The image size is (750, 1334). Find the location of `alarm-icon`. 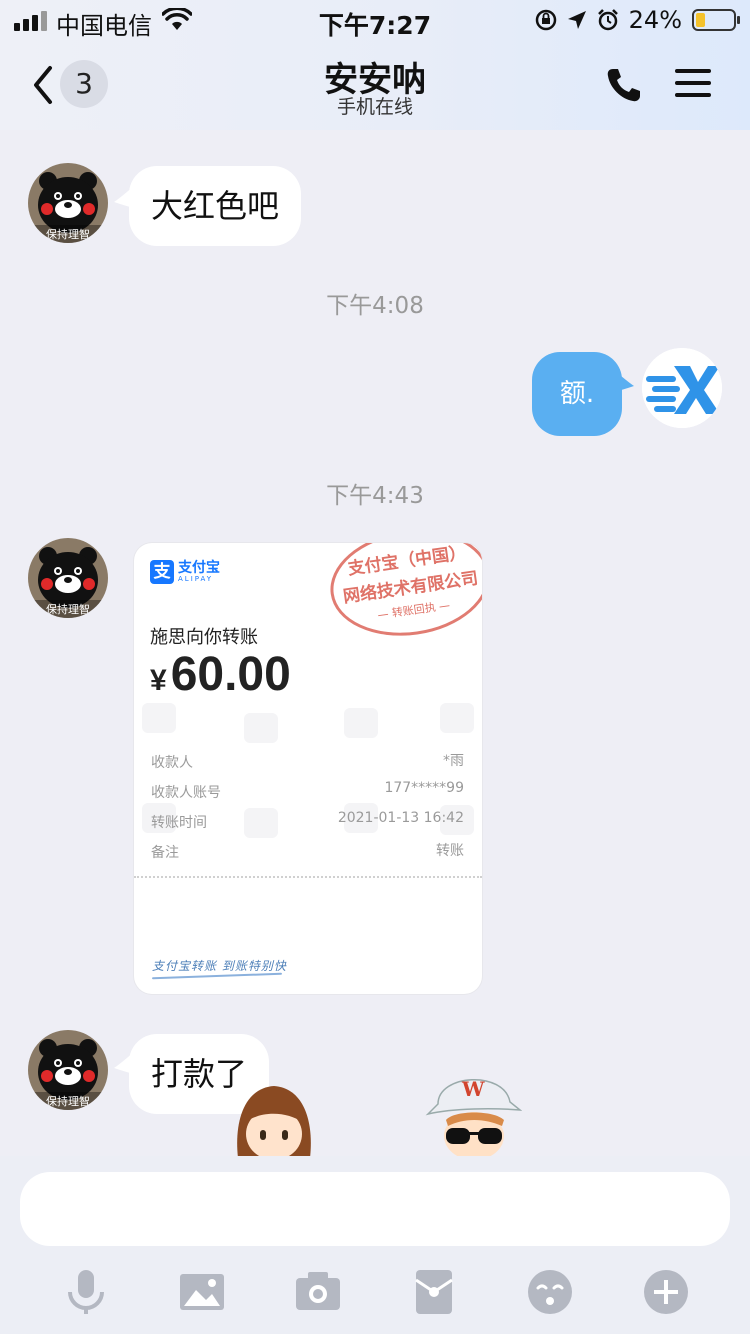

alarm-icon is located at coordinates (607, 20).